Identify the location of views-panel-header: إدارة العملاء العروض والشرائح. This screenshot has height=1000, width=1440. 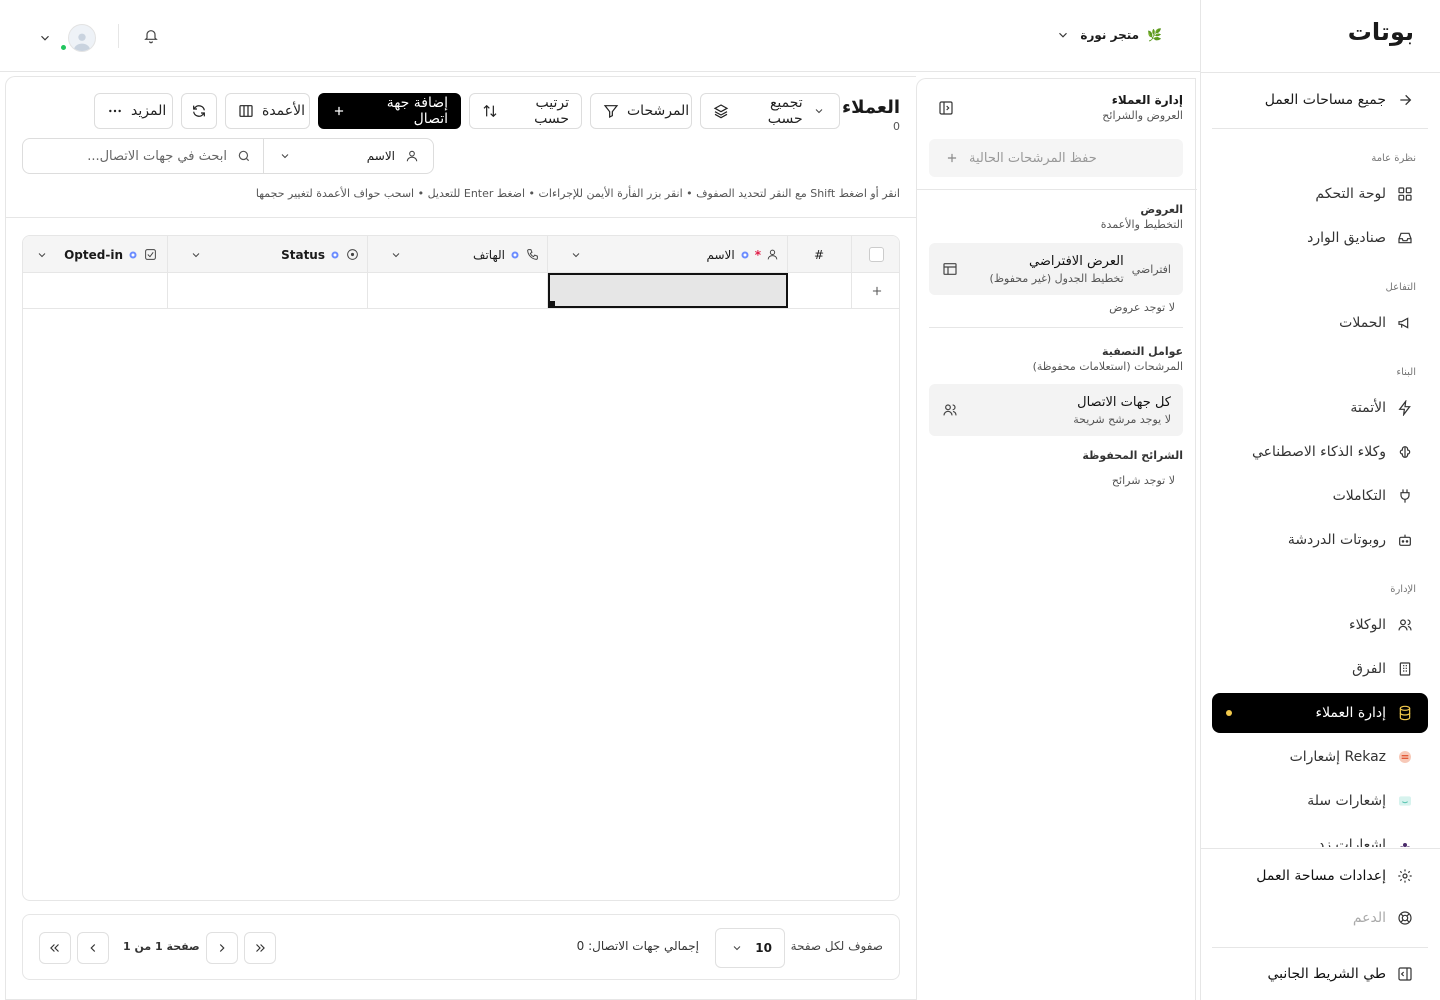
(1142, 107).